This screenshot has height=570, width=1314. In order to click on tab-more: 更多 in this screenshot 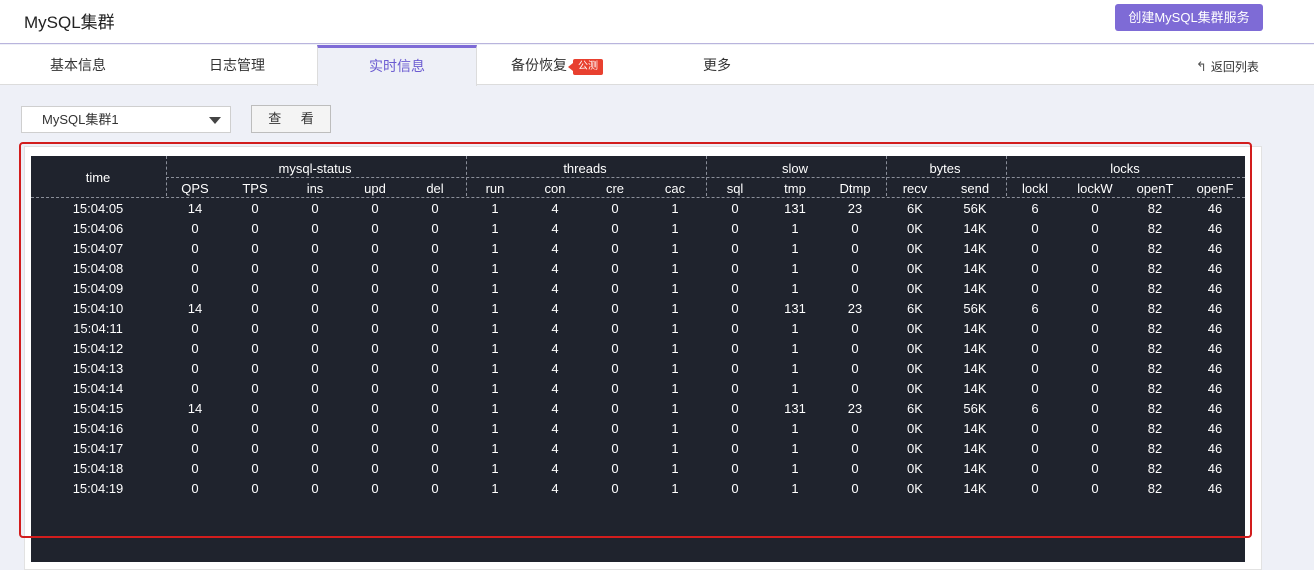, I will do `click(717, 65)`.